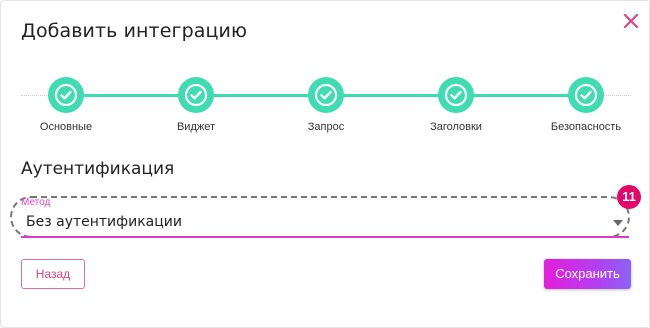  Describe the element at coordinates (196, 127) in the screenshot. I see `step-label: Виджет` at that location.